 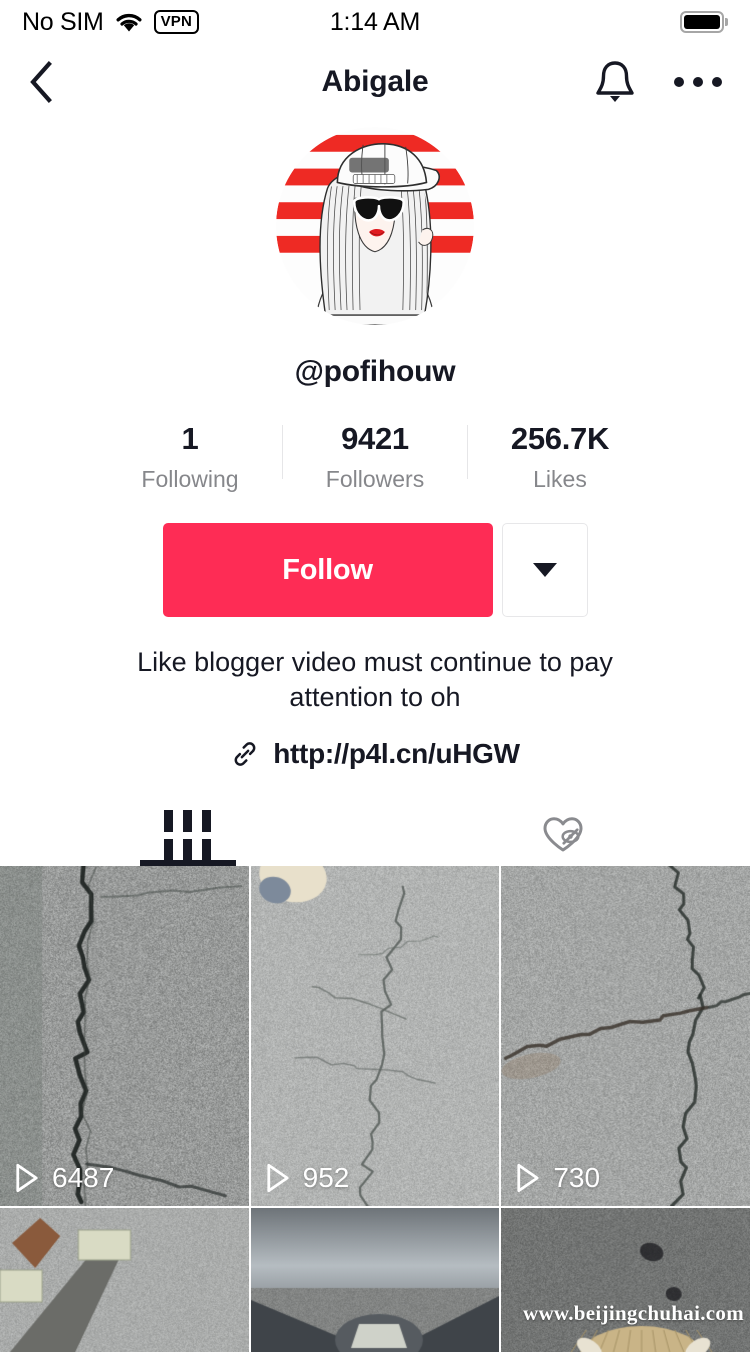 What do you see at coordinates (190, 438) in the screenshot?
I see `following-count: 1` at bounding box center [190, 438].